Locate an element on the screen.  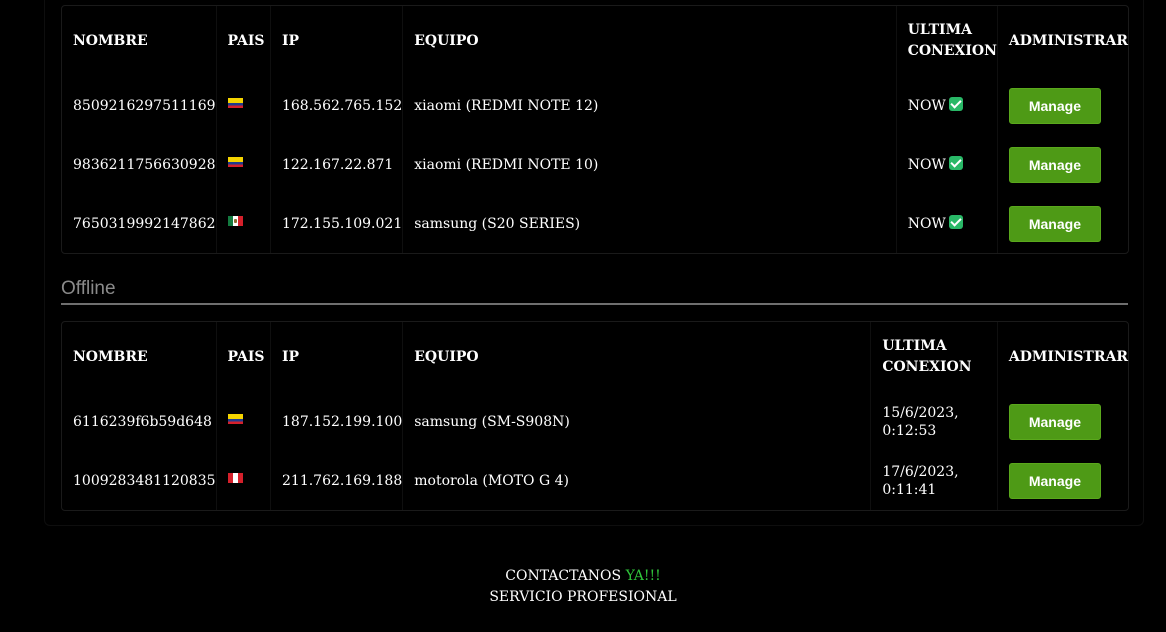
ip-address: 172.155.109.021 is located at coordinates (336, 223).